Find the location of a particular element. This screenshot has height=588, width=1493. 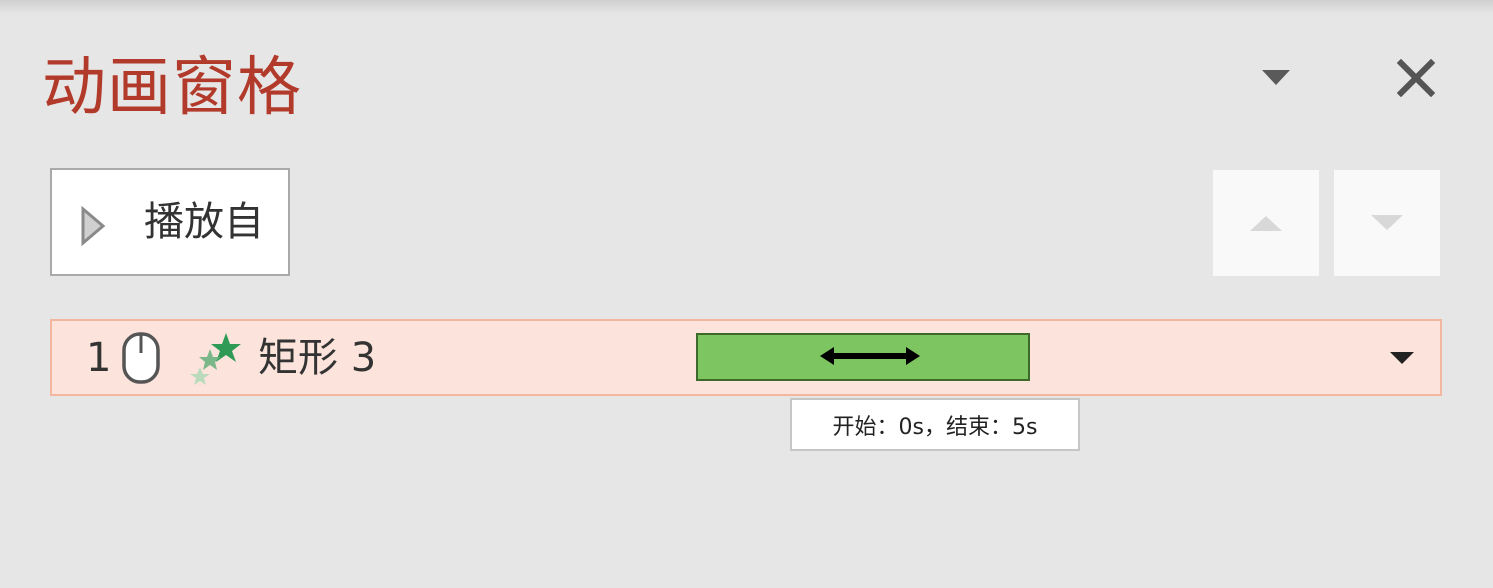

move-down-button is located at coordinates (1387, 223).